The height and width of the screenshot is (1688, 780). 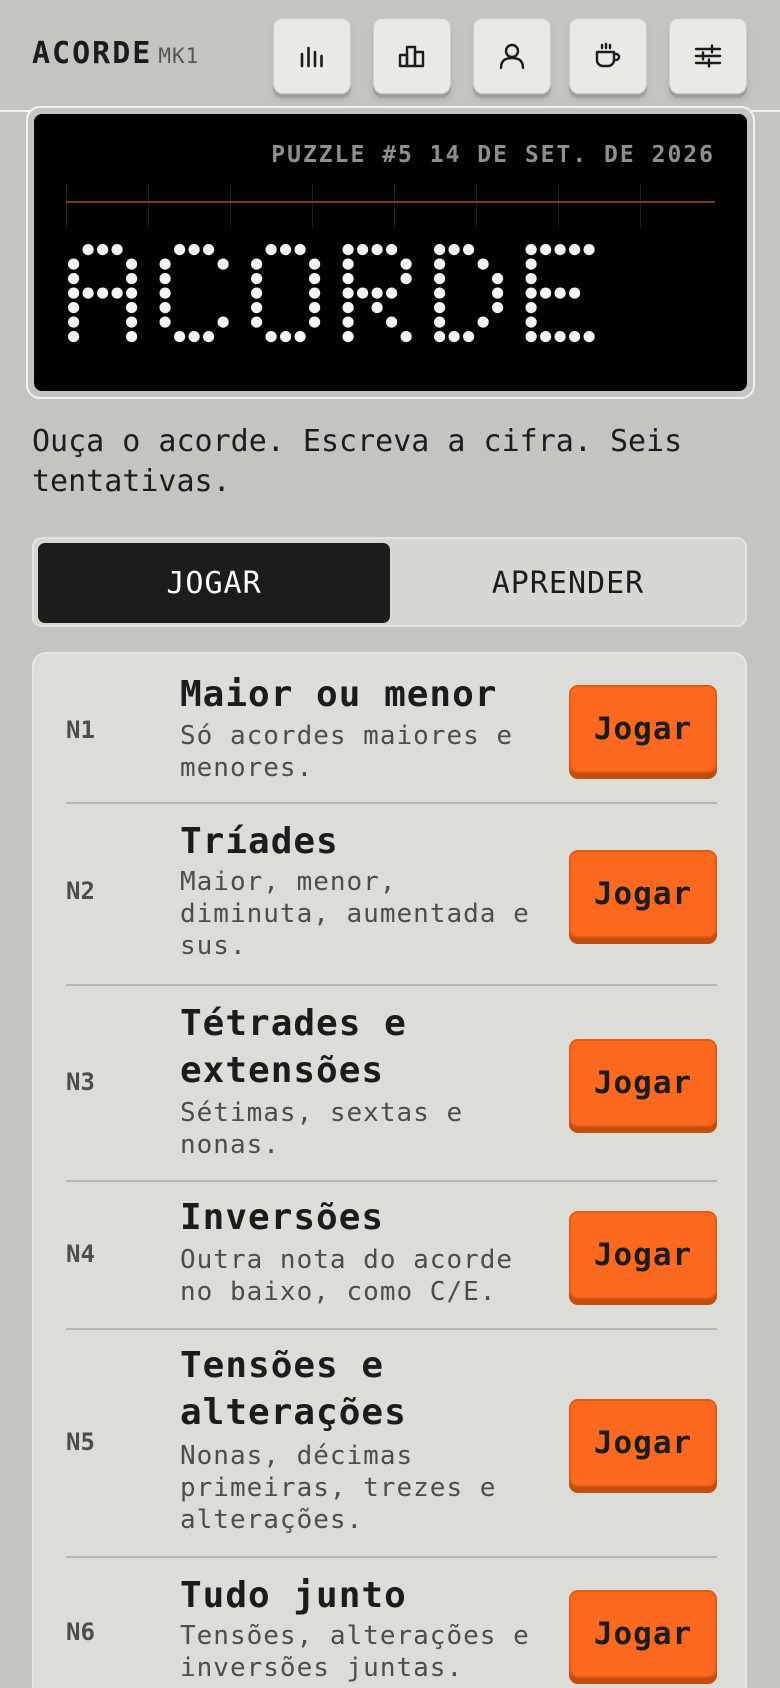 What do you see at coordinates (293, 1047) in the screenshot?
I see `level-title: Tétrades e extensões` at bounding box center [293, 1047].